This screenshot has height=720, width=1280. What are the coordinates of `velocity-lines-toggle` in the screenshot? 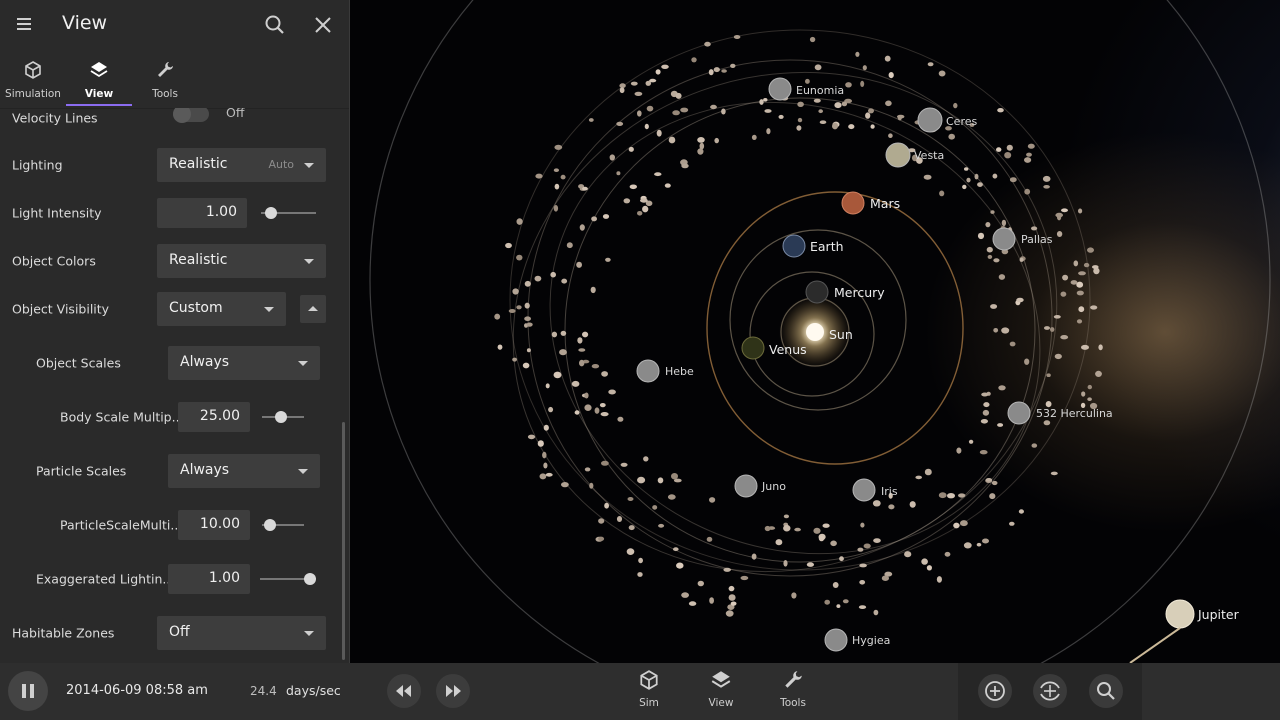 It's located at (191, 115).